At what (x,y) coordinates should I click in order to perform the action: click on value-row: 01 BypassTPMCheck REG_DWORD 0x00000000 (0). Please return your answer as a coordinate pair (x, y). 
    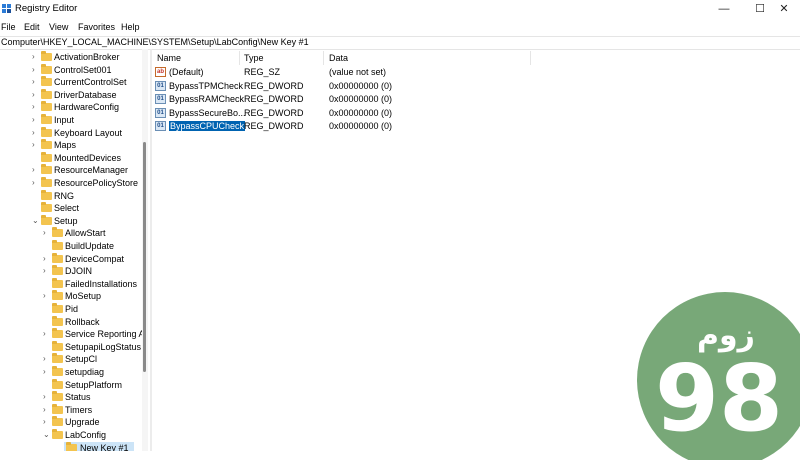
    Looking at the image, I should click on (355, 86).